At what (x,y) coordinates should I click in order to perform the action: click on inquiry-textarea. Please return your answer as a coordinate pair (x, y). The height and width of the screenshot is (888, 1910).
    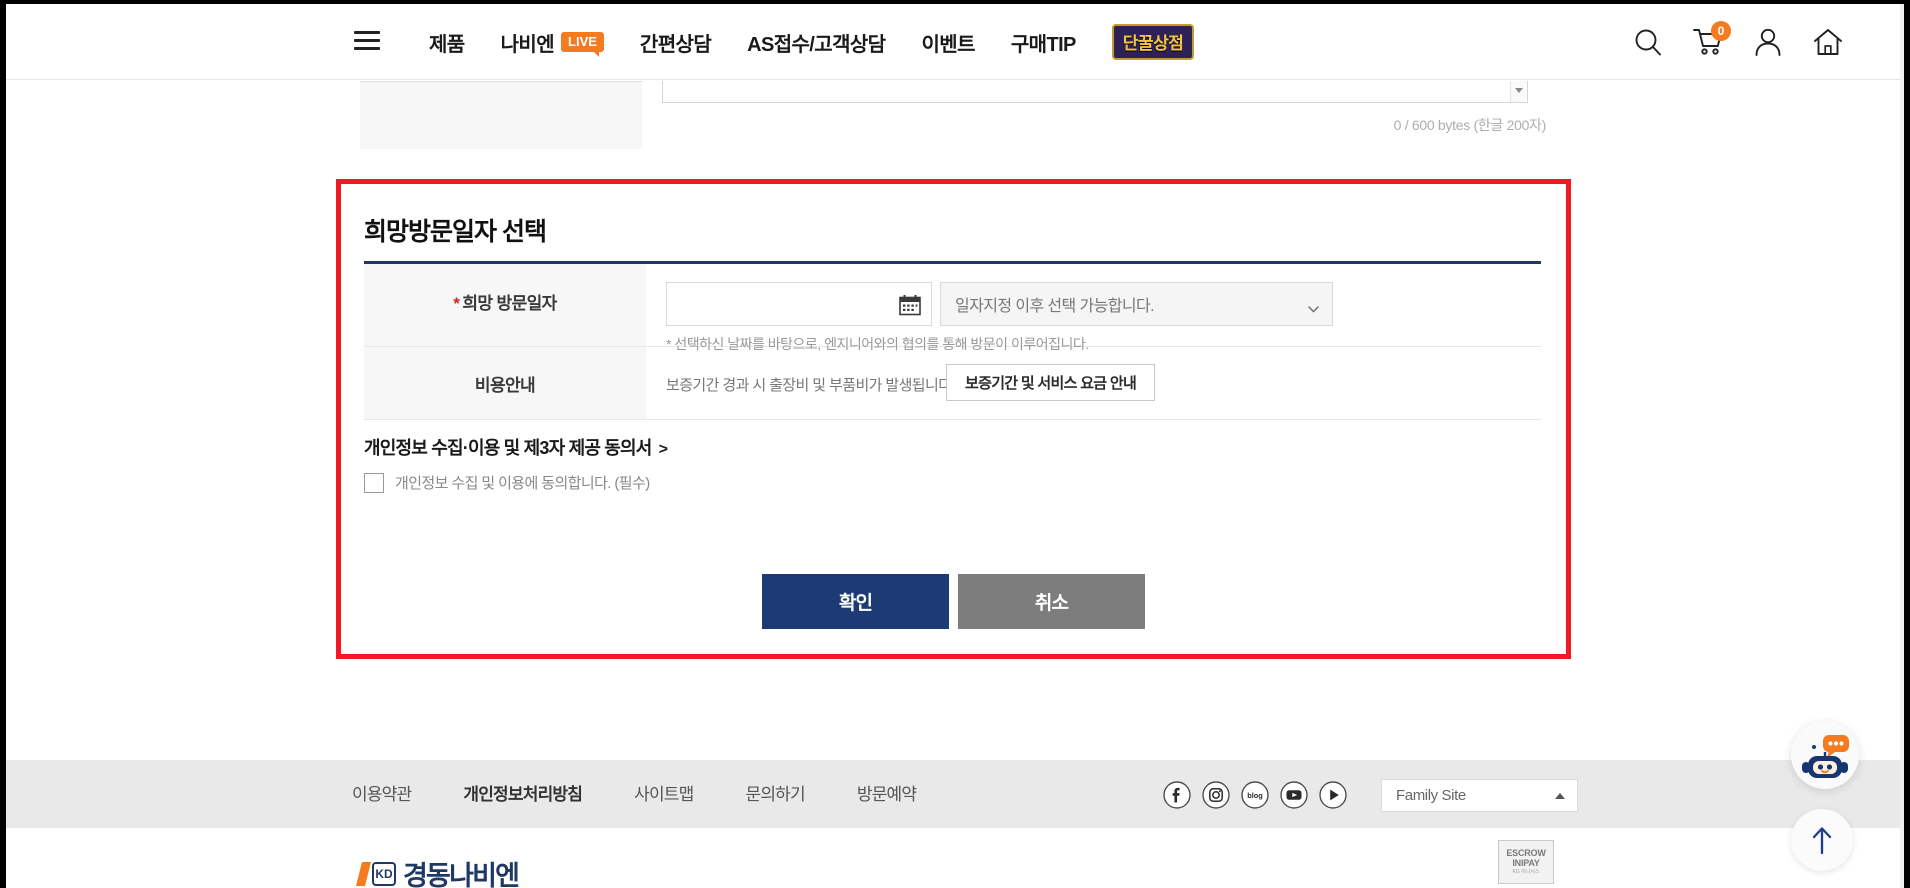
    Looking at the image, I should click on (1095, 92).